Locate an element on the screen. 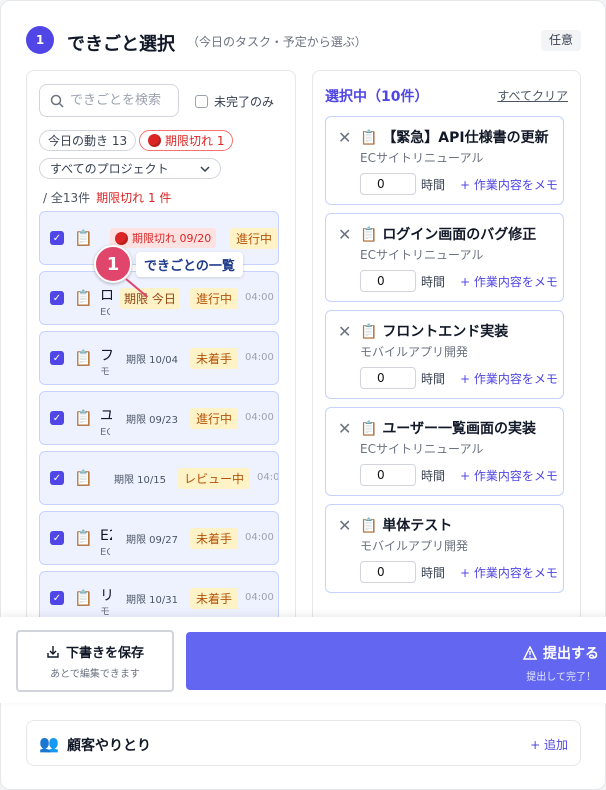  selected-item-title: 📋 単体テスト is located at coordinates (406, 526).